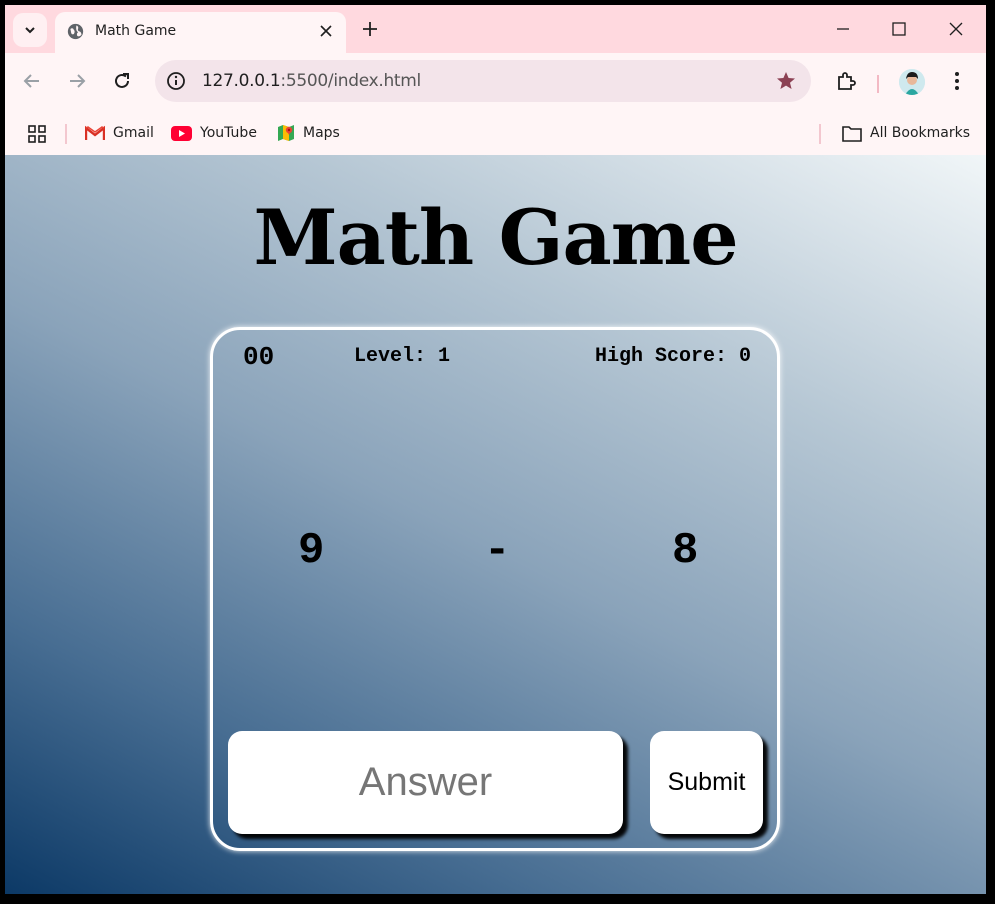 The height and width of the screenshot is (904, 995). What do you see at coordinates (878, 84) in the screenshot?
I see `toolbar-divider` at bounding box center [878, 84].